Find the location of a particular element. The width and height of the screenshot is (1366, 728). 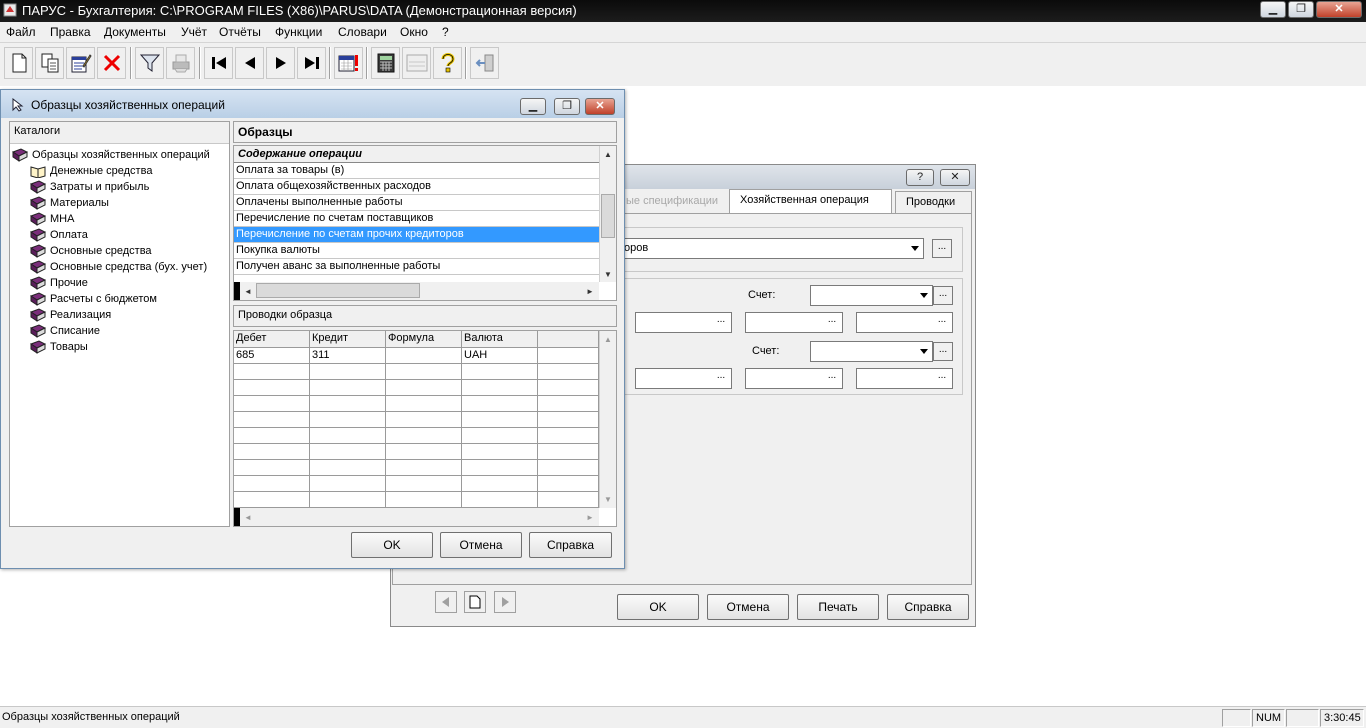

posting-cell: 311 is located at coordinates (348, 356).